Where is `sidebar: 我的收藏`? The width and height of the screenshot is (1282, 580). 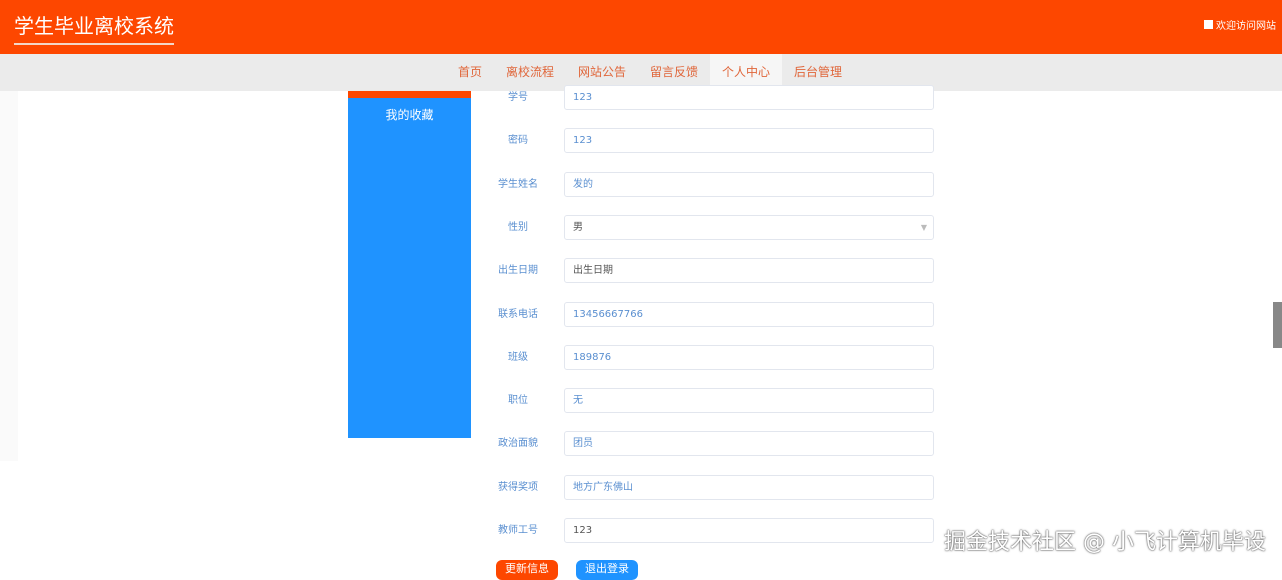
sidebar: 我的收藏 is located at coordinates (409, 264).